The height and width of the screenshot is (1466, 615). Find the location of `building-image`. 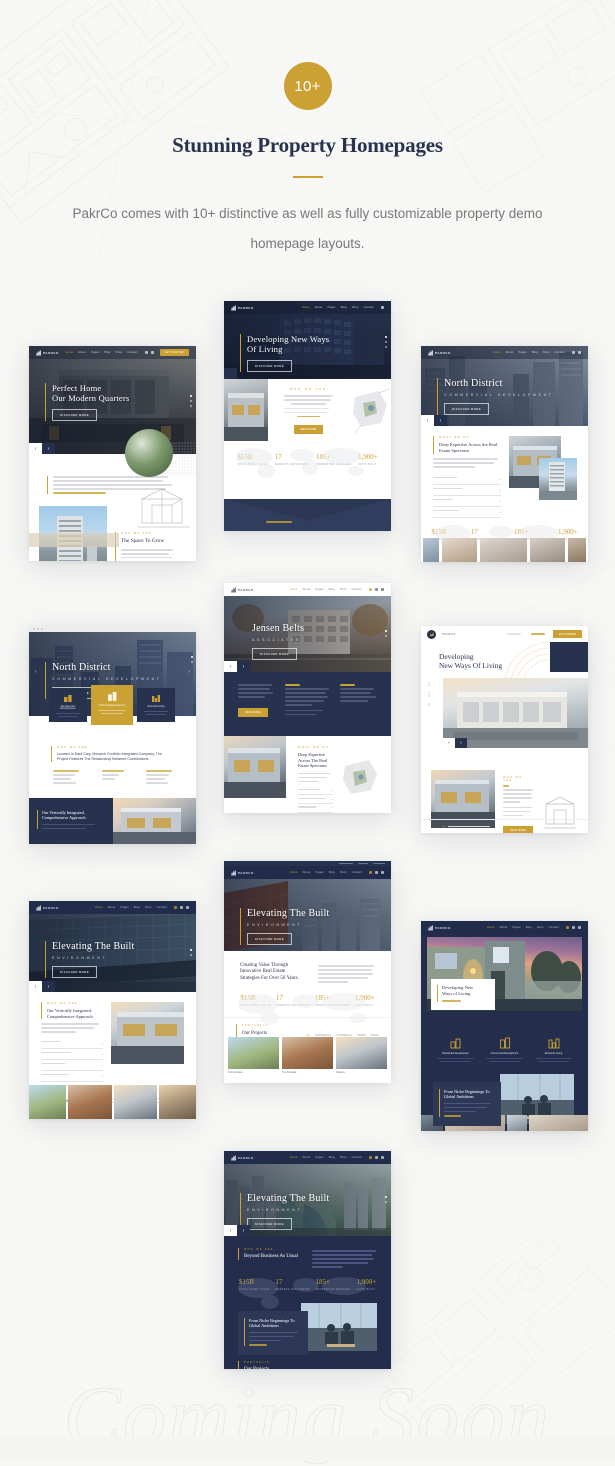

building-image is located at coordinates (147, 1033).